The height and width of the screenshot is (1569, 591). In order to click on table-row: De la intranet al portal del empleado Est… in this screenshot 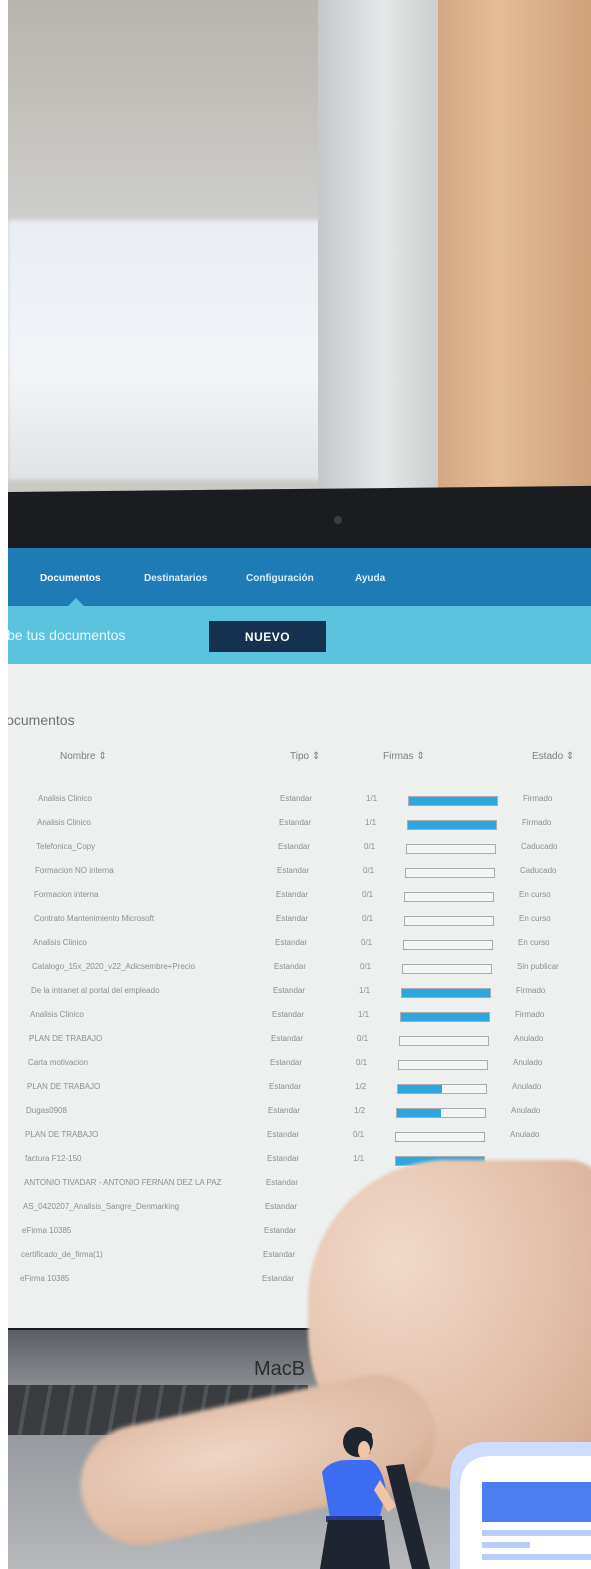, I will do `click(299, 993)`.